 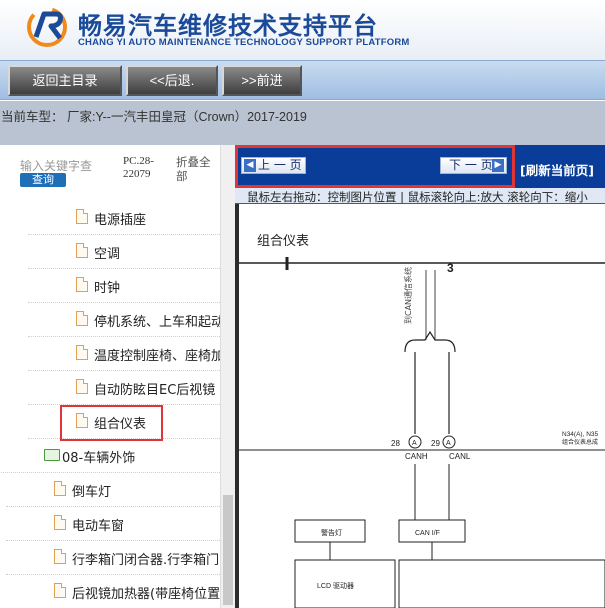 I want to click on tree-item: 时钟, so click(x=110, y=286).